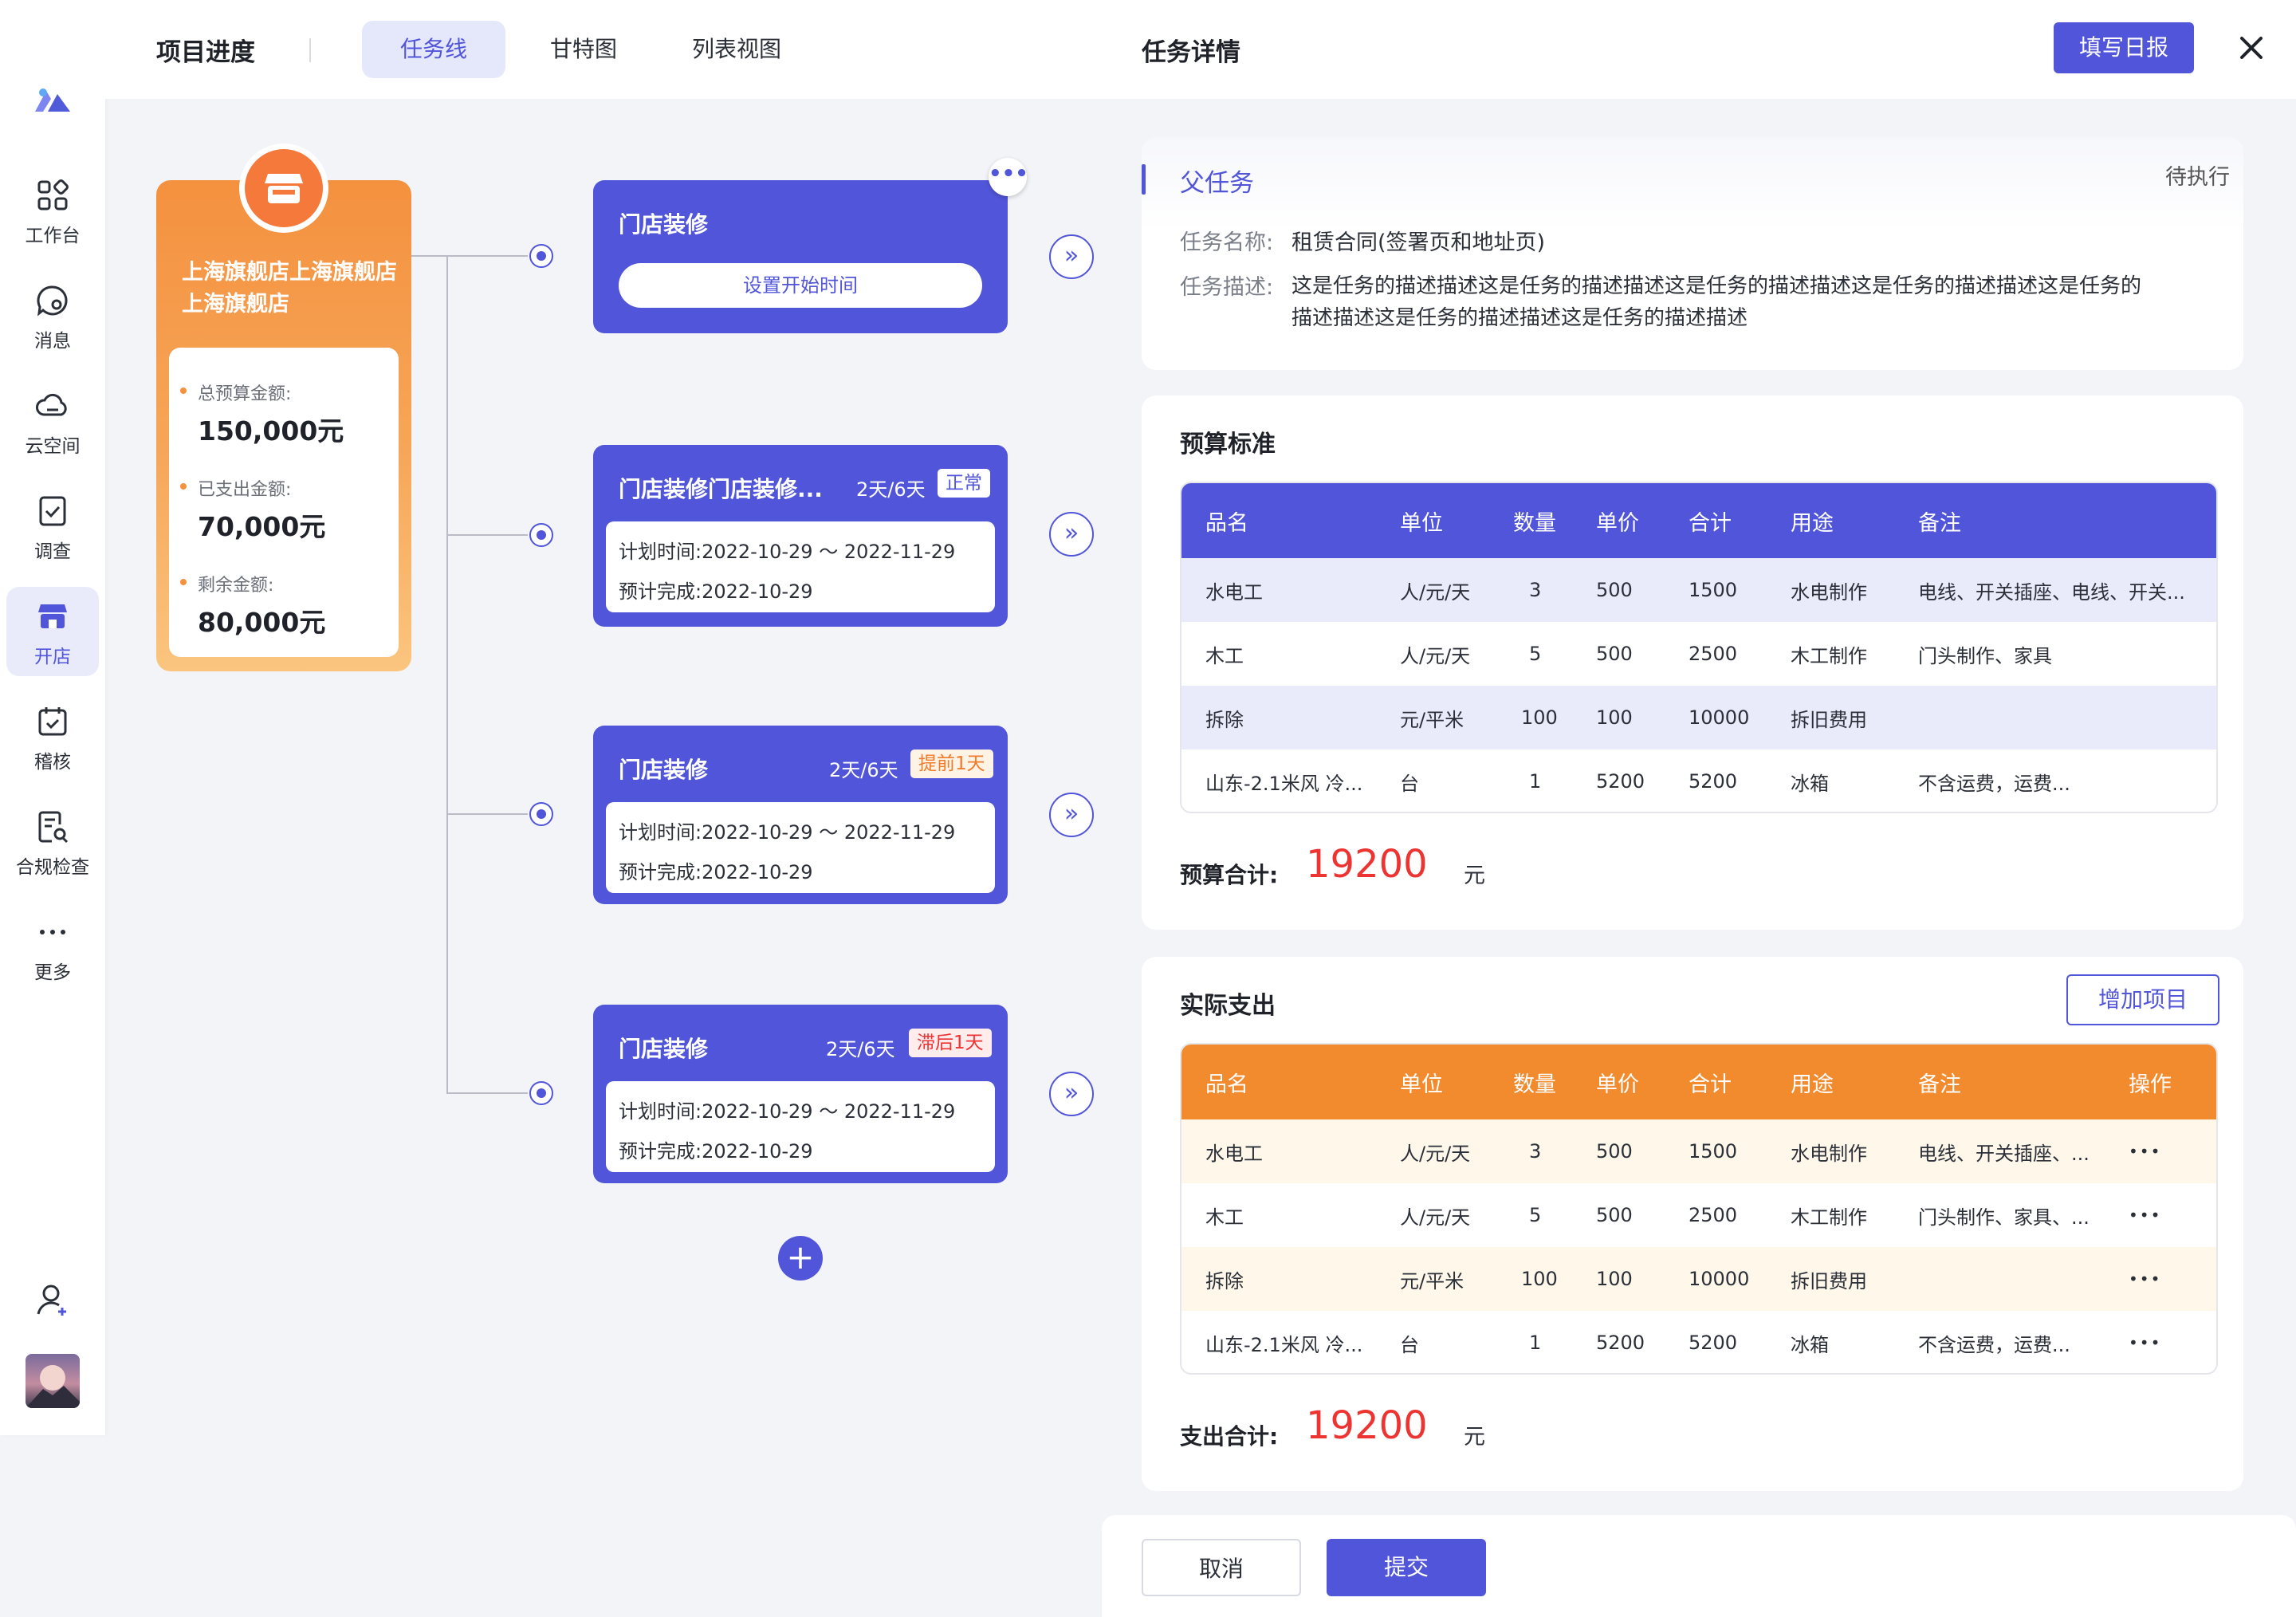  Describe the element at coordinates (1474, 1438) in the screenshot. I see `expense-total-unit: 元` at that location.